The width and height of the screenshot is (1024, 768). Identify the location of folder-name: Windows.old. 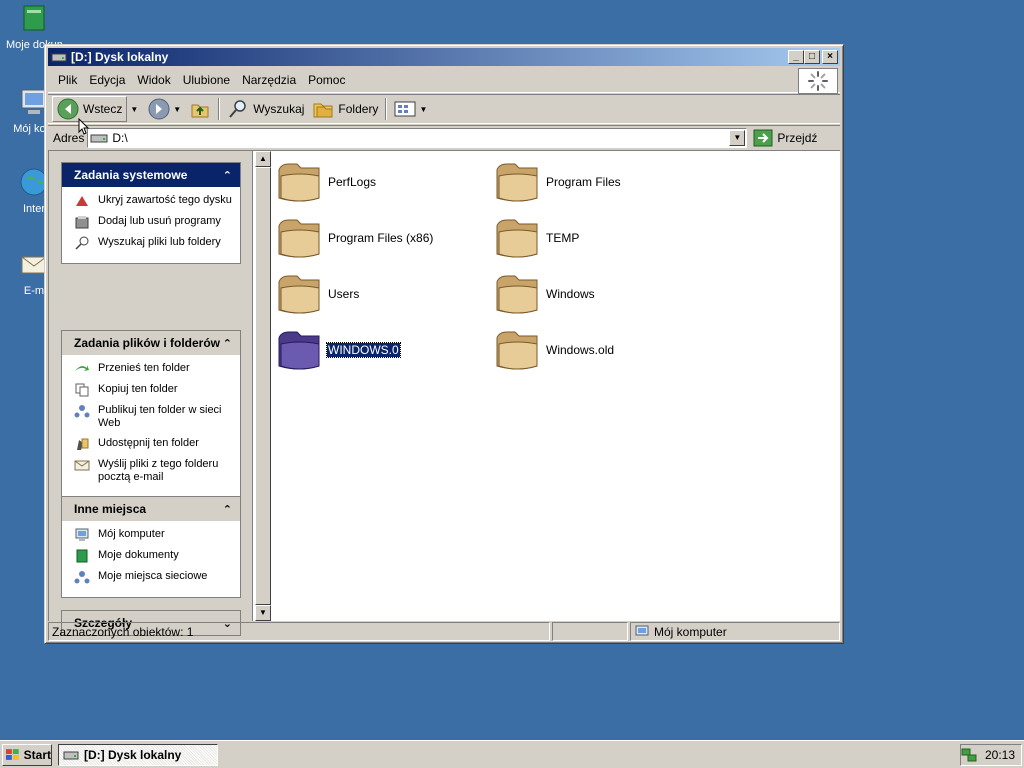
(580, 350).